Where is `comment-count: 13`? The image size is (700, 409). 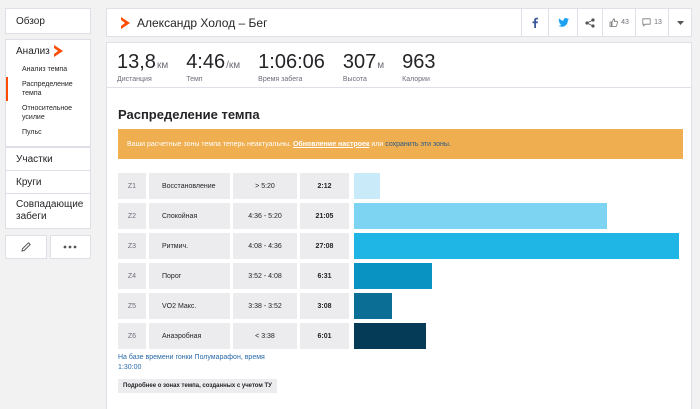
comment-count: 13 is located at coordinates (658, 22).